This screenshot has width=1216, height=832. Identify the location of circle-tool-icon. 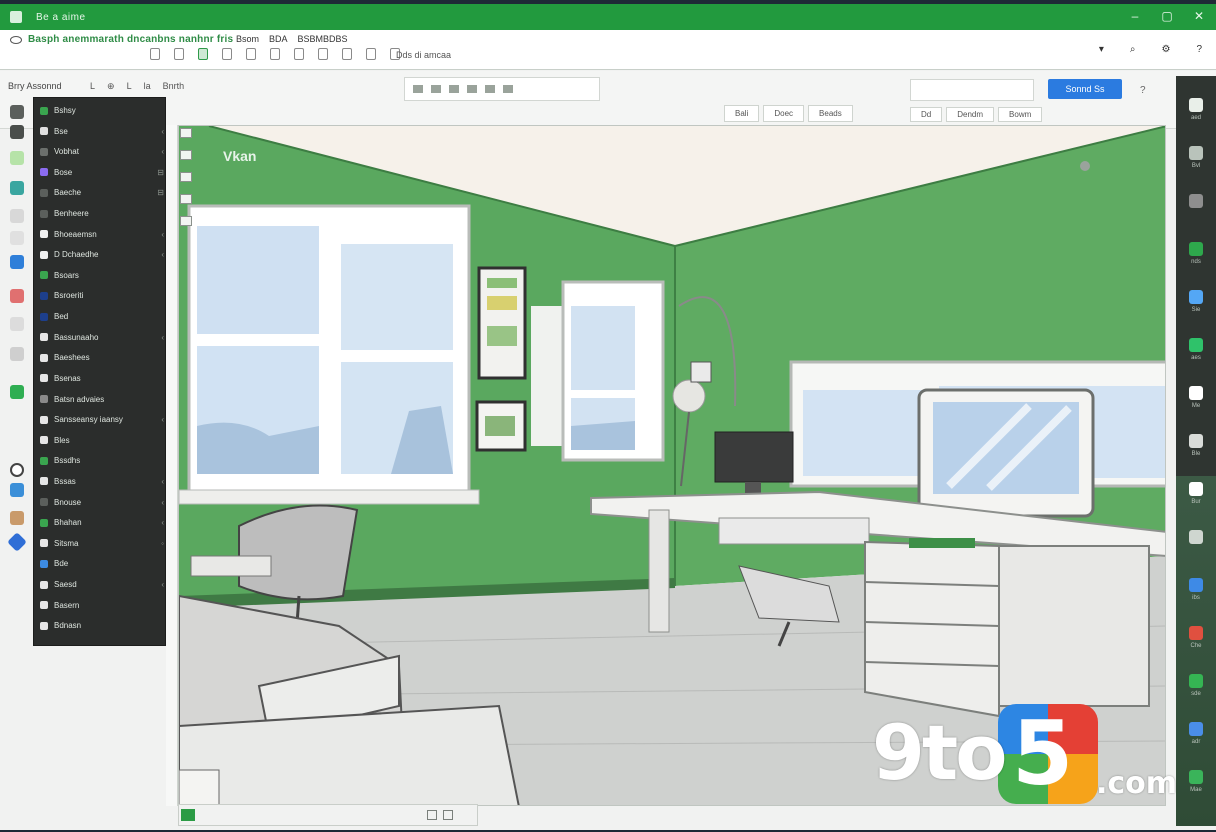
(17, 470).